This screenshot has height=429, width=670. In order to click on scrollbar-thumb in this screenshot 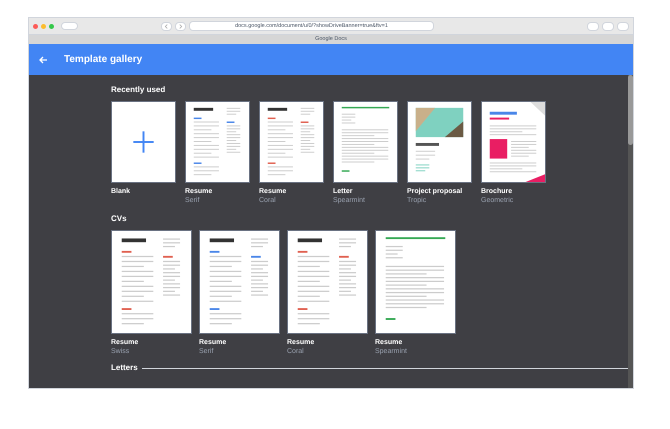, I will do `click(630, 110)`.